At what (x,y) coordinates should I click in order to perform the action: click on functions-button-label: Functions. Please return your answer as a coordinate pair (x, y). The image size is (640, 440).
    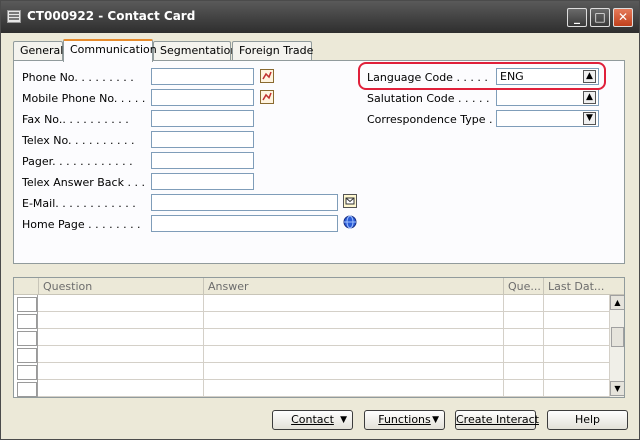
    Looking at the image, I should click on (404, 419).